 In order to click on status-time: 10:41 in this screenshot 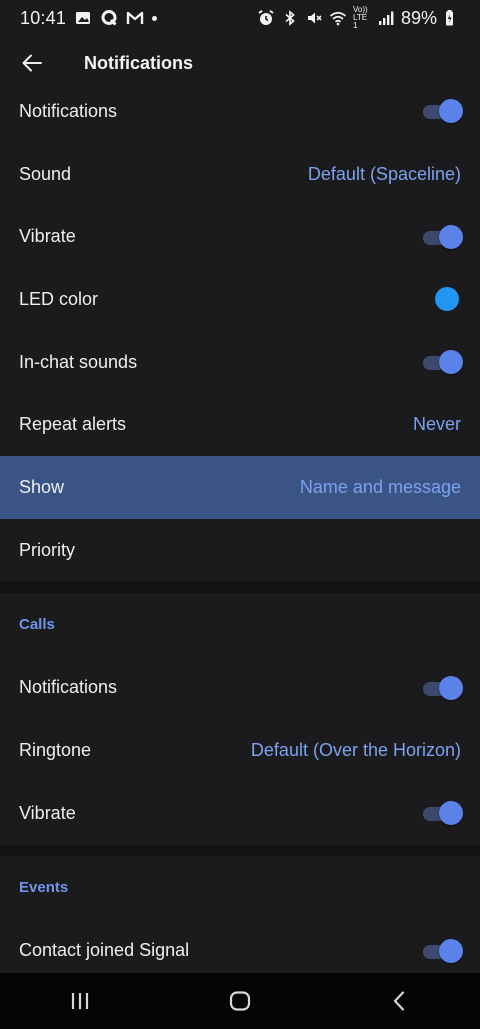, I will do `click(43, 17)`.